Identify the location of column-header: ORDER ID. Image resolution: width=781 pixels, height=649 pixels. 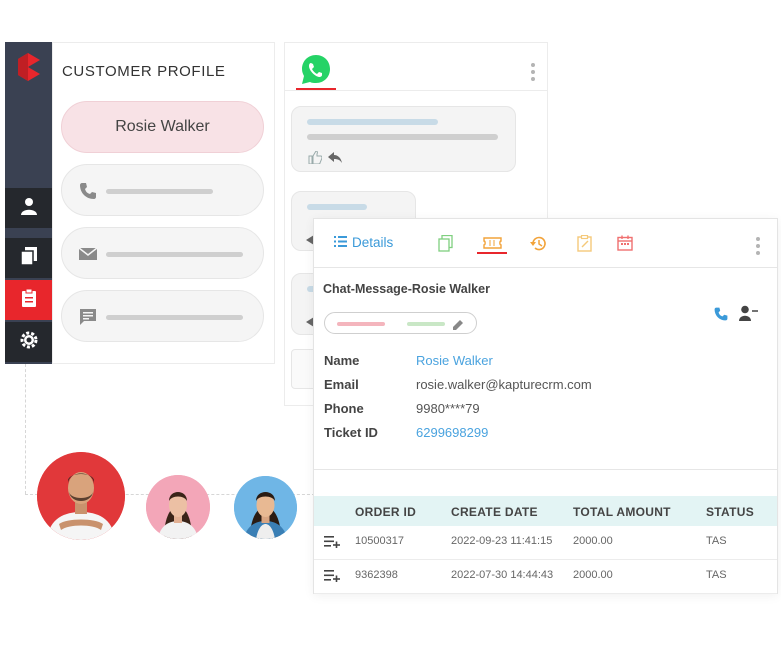
(386, 512).